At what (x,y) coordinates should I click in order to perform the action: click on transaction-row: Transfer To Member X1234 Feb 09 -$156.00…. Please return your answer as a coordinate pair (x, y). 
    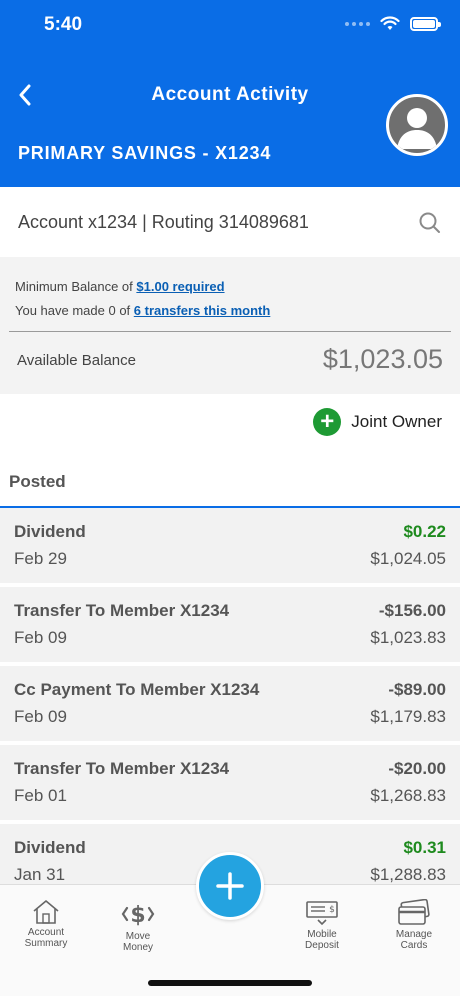
    Looking at the image, I should click on (230, 624).